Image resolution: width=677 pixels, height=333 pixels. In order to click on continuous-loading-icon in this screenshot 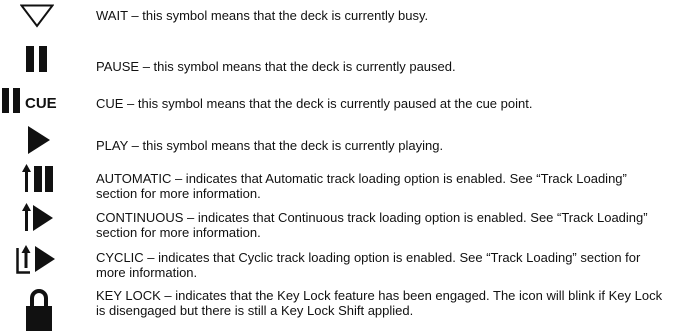, I will do `click(41, 219)`.